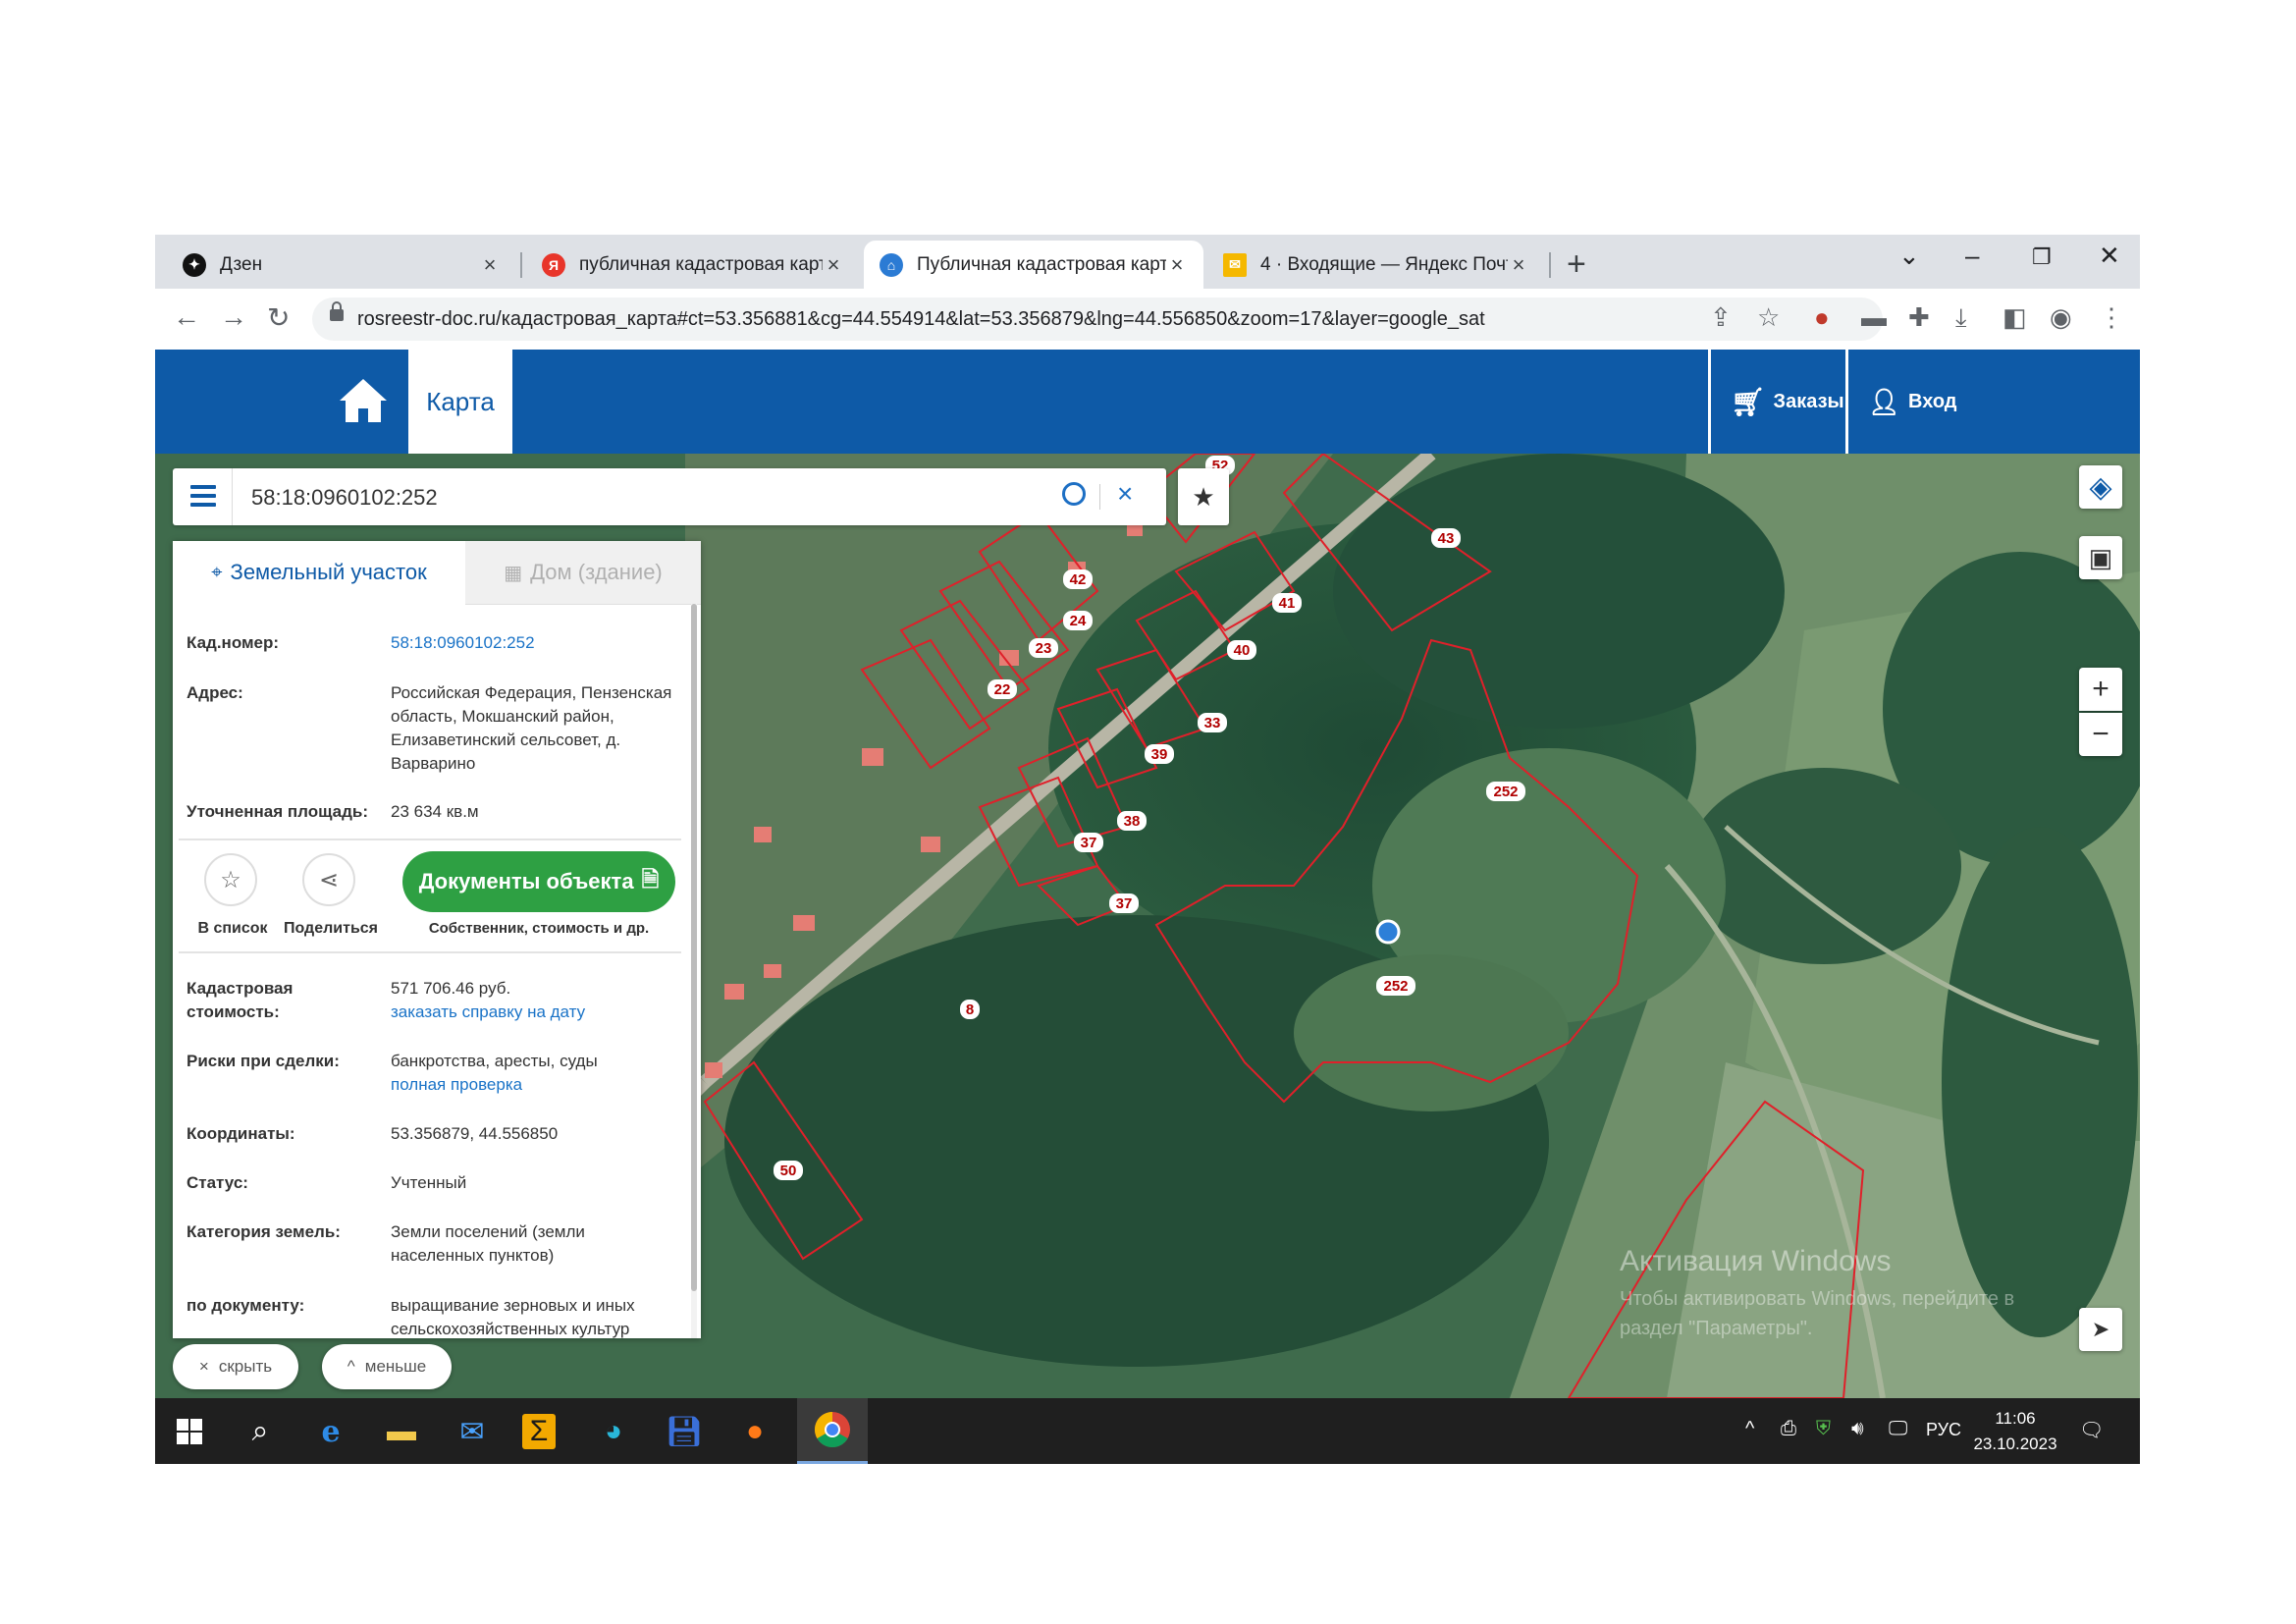  I want to click on star-outline-icon: ☆, so click(230, 879).